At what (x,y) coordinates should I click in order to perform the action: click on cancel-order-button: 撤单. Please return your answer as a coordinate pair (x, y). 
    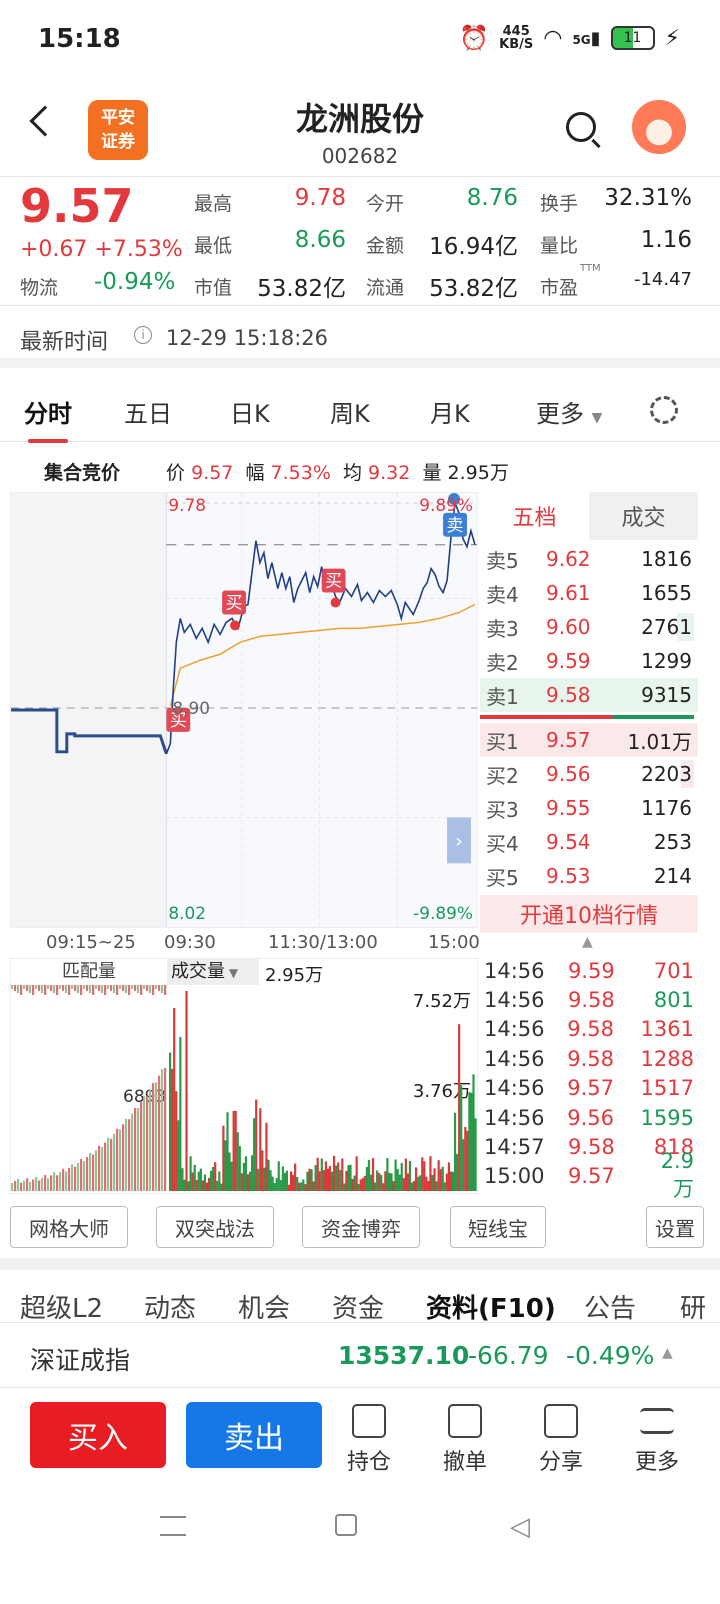
    Looking at the image, I should click on (465, 1440).